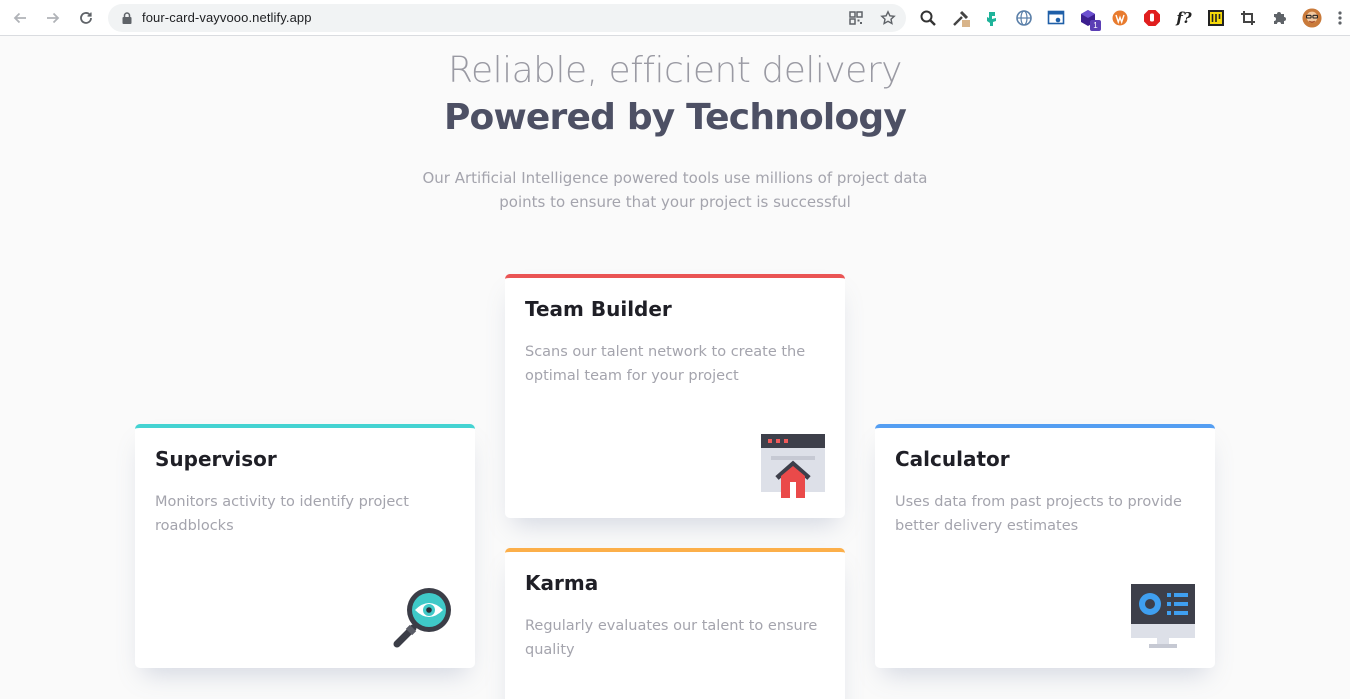 The image size is (1350, 699). I want to click on search-icon, so click(928, 18).